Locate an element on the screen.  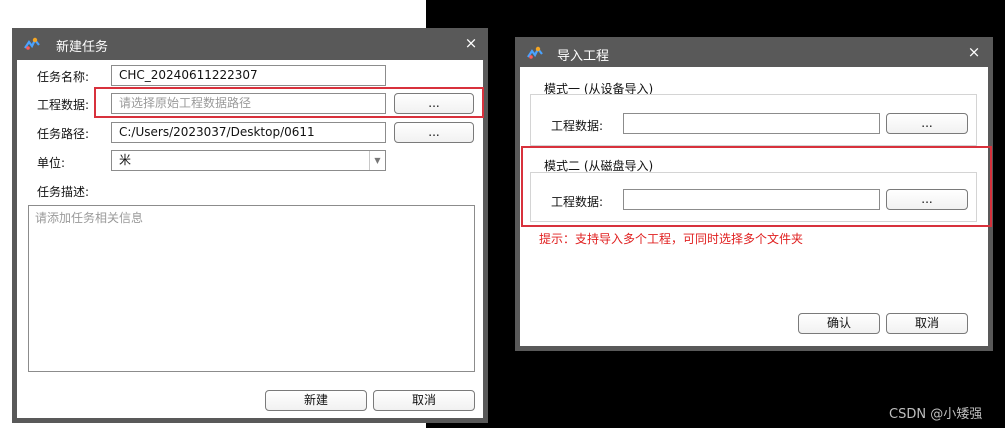
mode1-project-data-input is located at coordinates (751, 123).